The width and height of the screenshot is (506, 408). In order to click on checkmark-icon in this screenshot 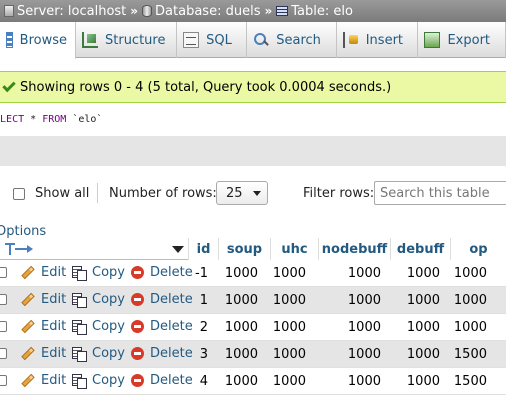, I will do `click(9, 85)`.